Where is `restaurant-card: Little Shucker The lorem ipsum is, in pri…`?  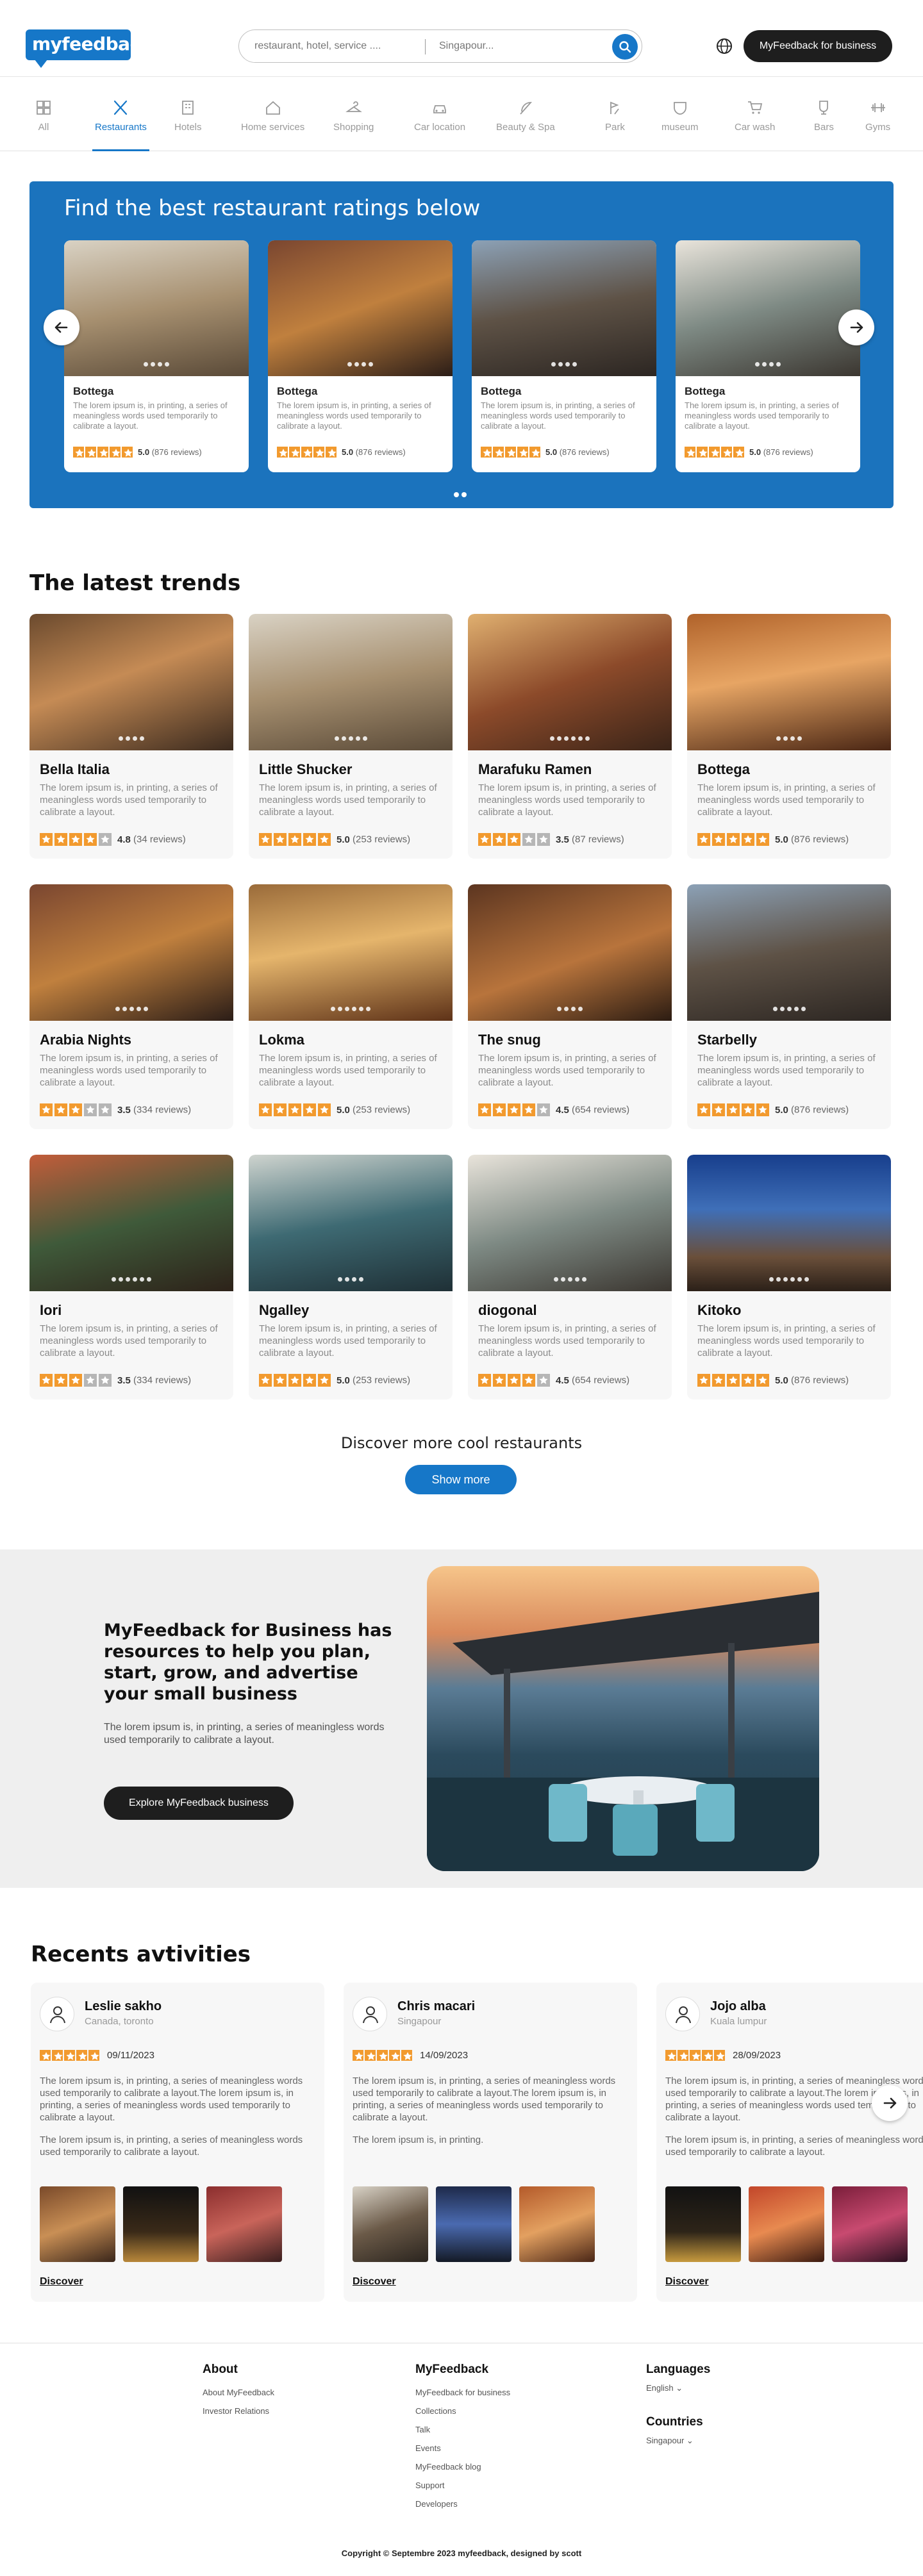 restaurant-card: Little Shucker The lorem ipsum is, in pri… is located at coordinates (351, 736).